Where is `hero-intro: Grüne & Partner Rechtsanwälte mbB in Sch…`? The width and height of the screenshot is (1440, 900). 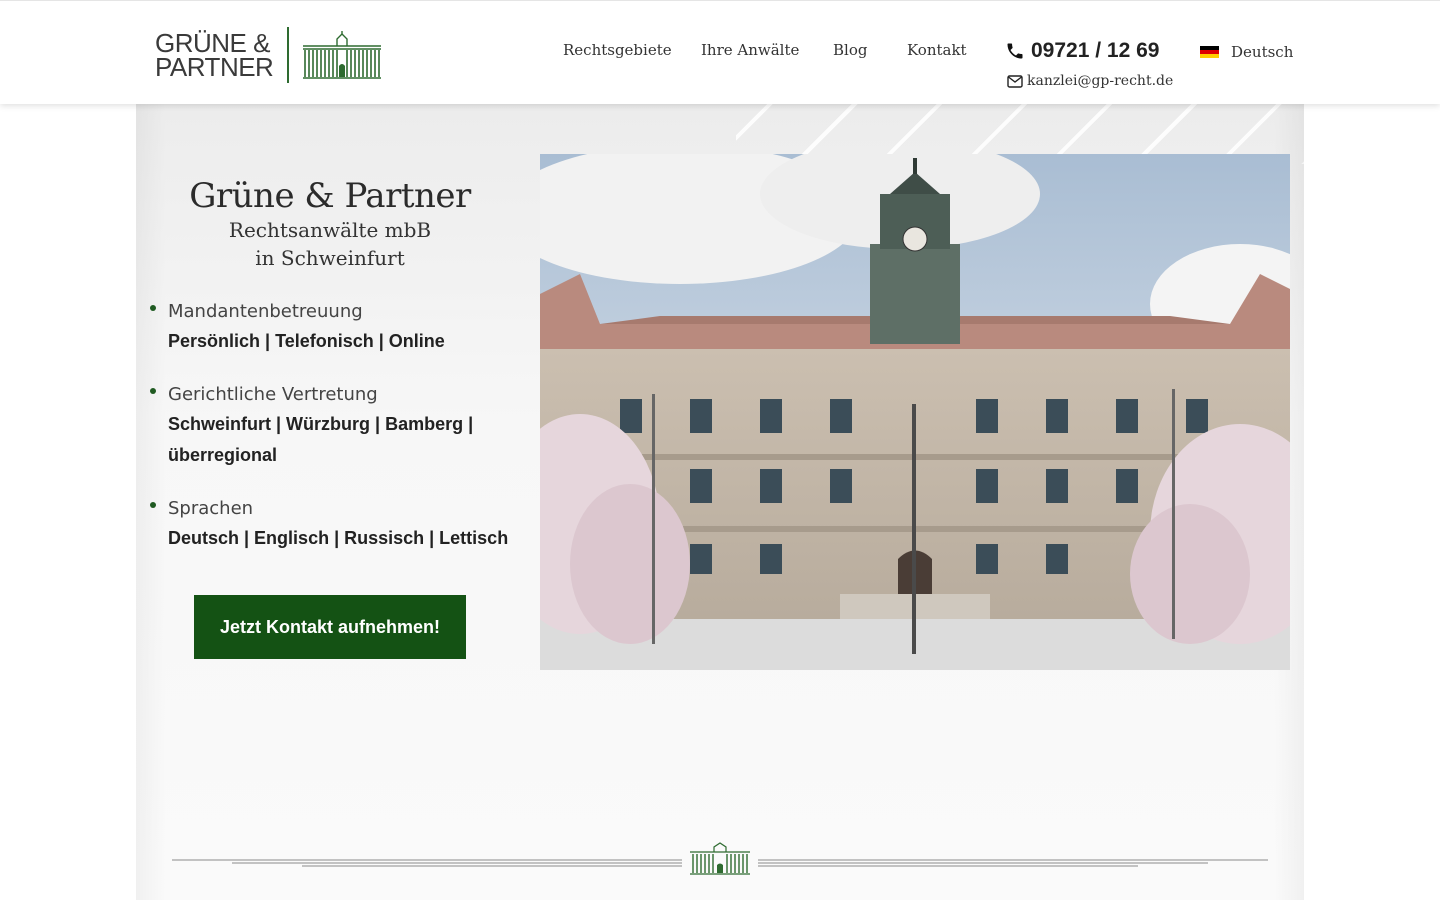 hero-intro: Grüne & Partner Rechtsanwälte mbB in Sch… is located at coordinates (330, 224).